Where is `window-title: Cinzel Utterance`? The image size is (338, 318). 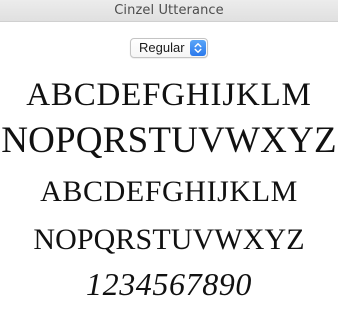 window-title: Cinzel Utterance is located at coordinates (169, 10).